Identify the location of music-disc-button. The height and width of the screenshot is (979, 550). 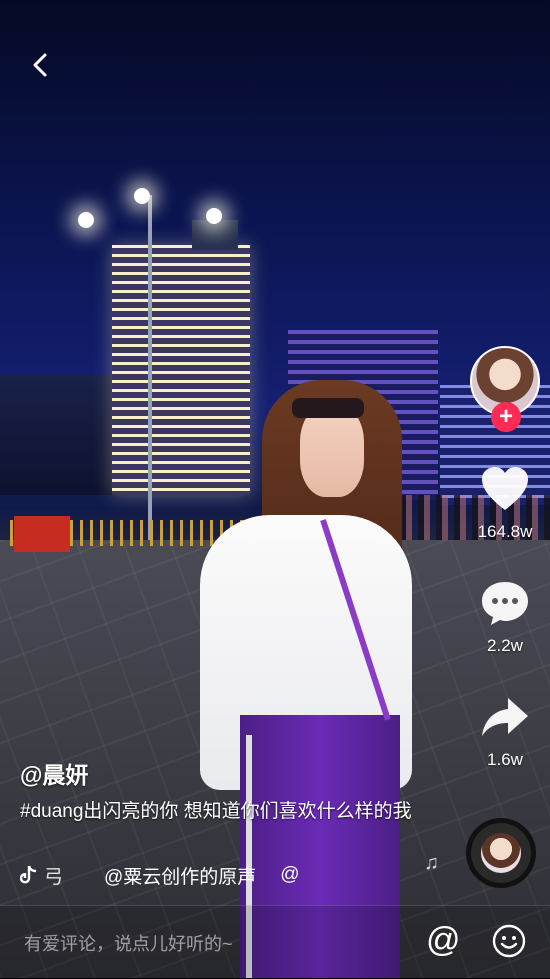
(501, 853).